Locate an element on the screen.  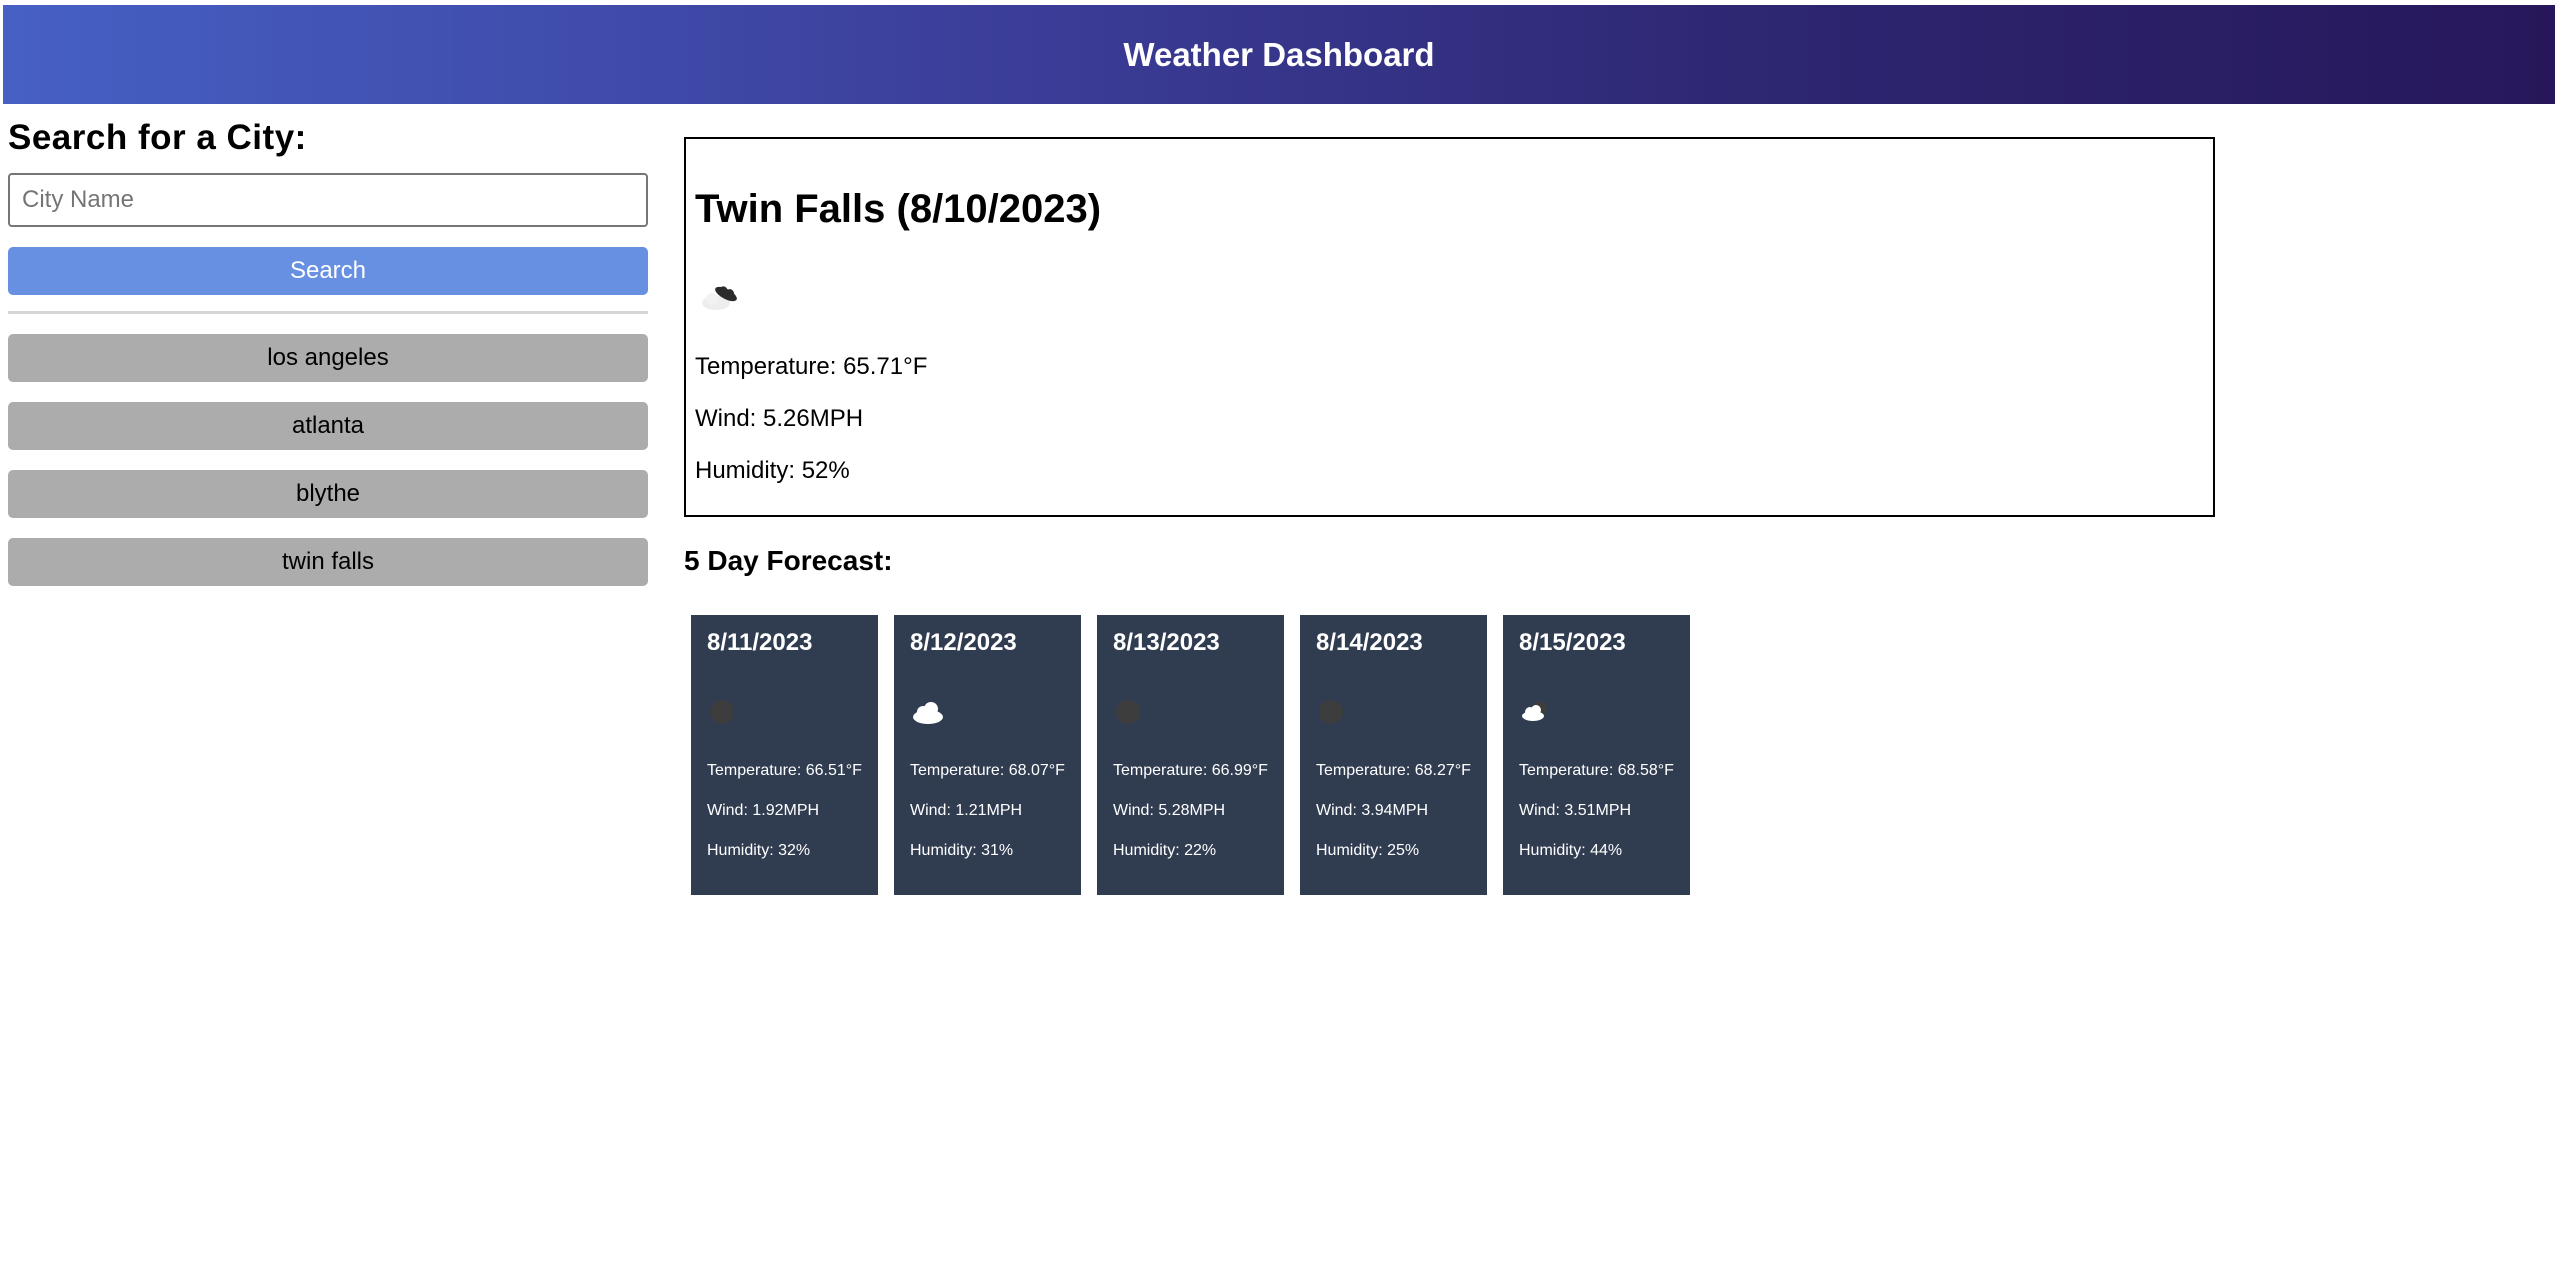
current-wind: Wind: 5.26MPH is located at coordinates (779, 418).